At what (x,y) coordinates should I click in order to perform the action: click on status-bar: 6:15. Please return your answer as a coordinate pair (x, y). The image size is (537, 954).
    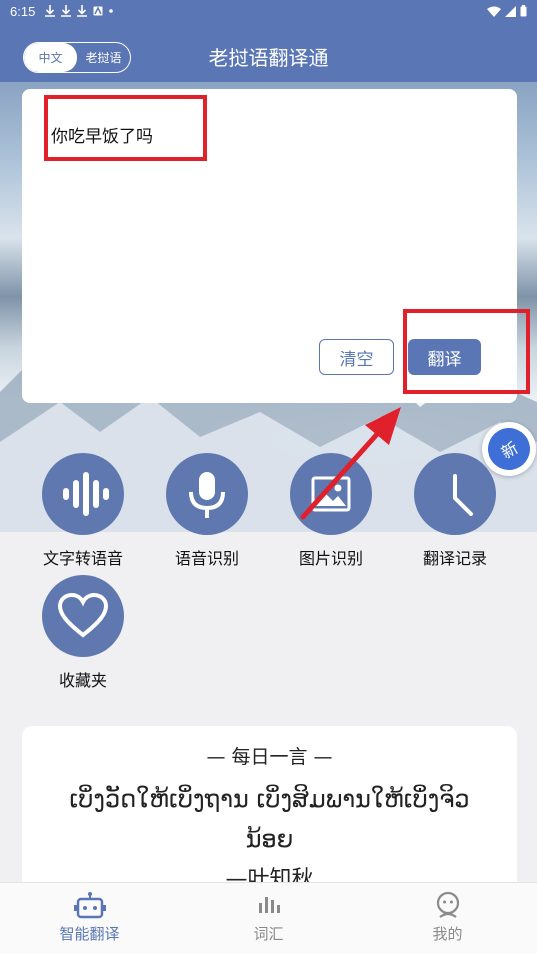
    Looking at the image, I should click on (268, 11).